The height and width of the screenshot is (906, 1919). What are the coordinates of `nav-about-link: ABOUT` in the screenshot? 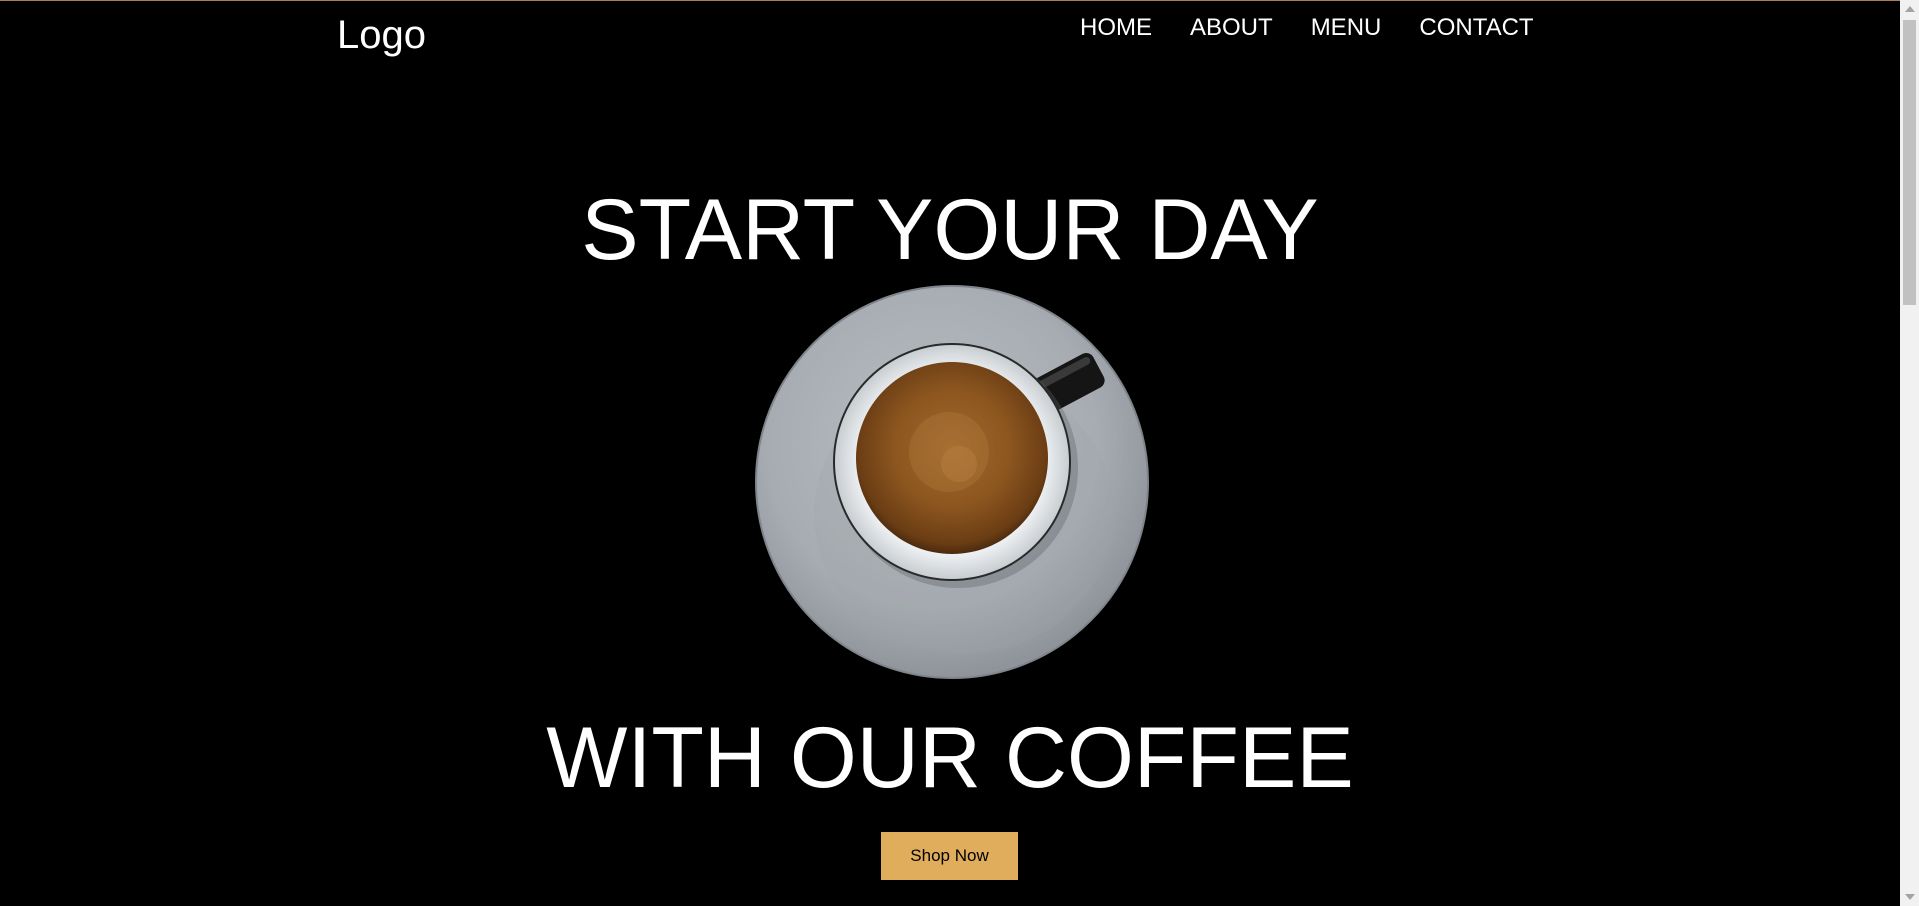 It's located at (1231, 28).